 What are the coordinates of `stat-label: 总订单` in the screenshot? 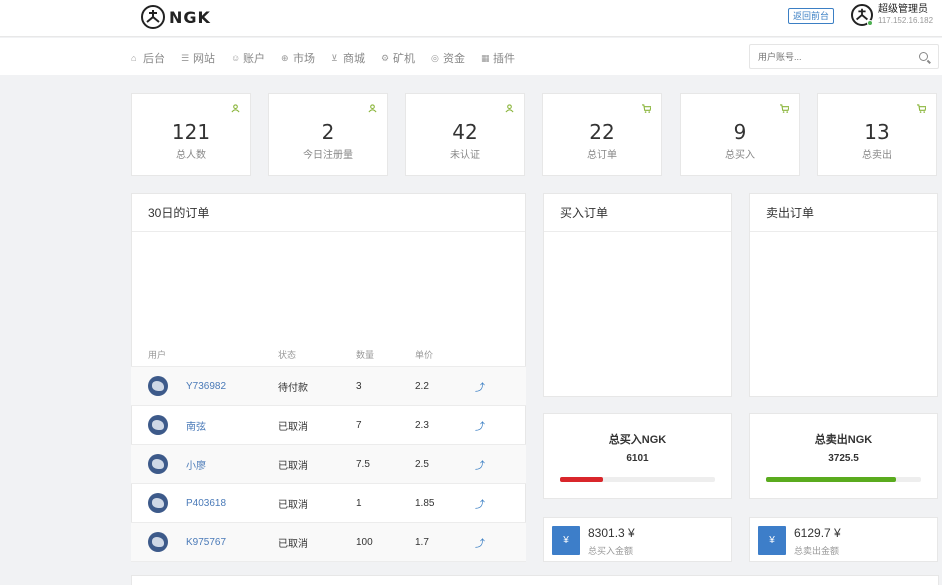 It's located at (602, 155).